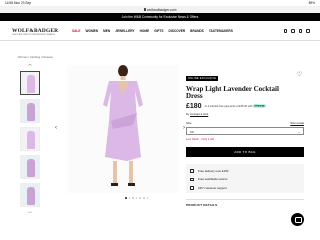 This screenshot has height=240, width=320. What do you see at coordinates (144, 9) in the screenshot?
I see `lock-icon` at bounding box center [144, 9].